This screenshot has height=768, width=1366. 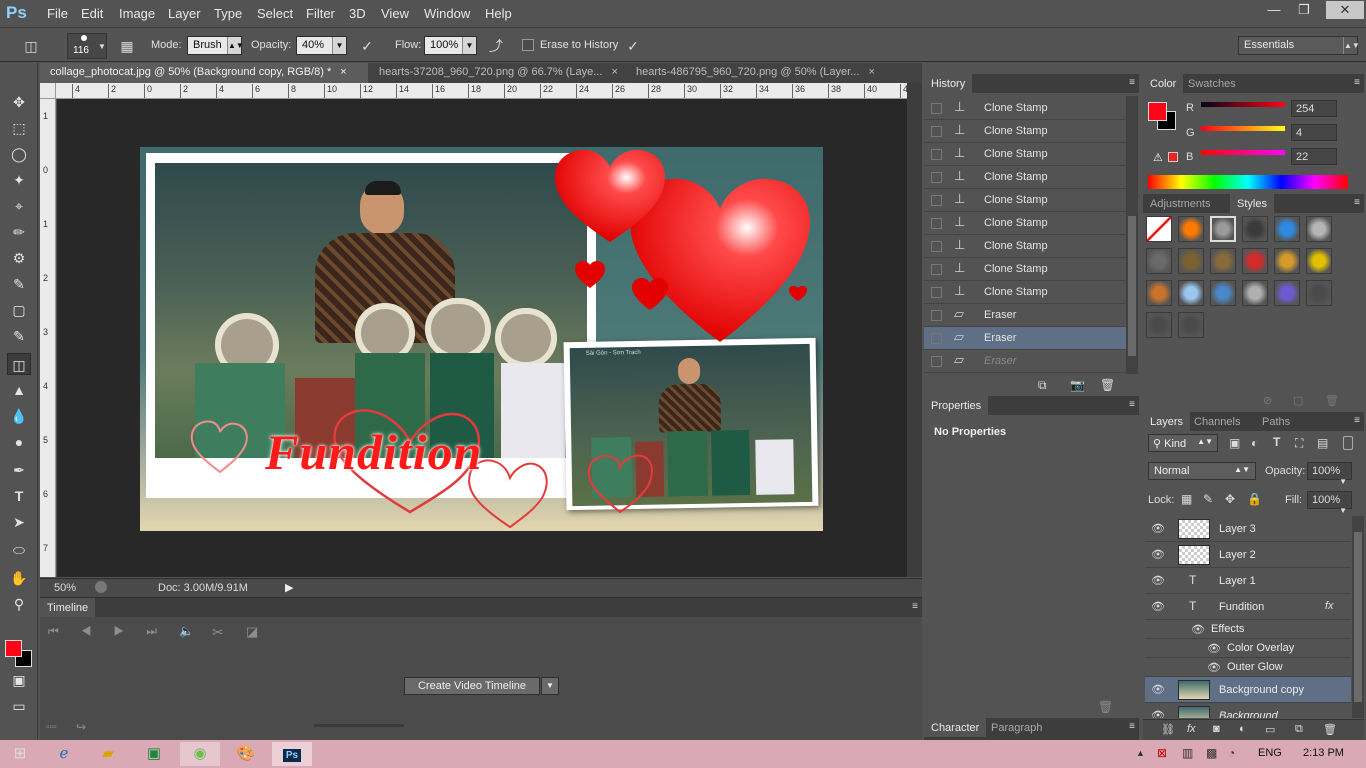 I want to click on layer-name: Fundition, so click(x=1241, y=607).